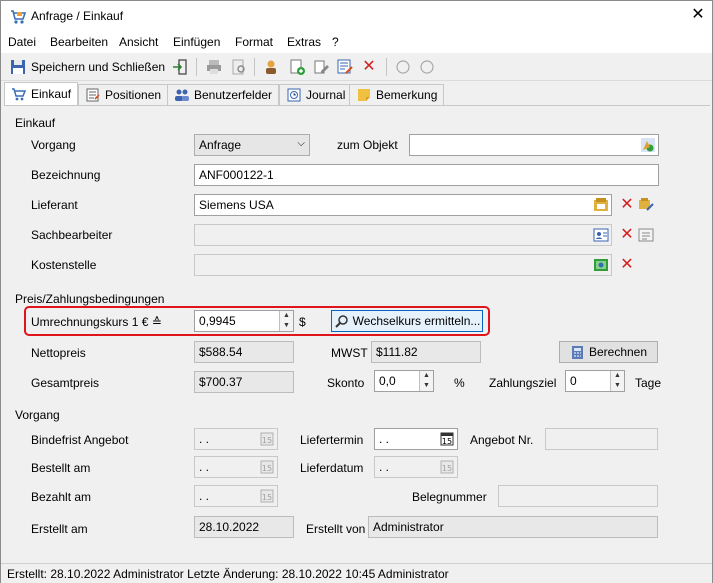 This screenshot has height=583, width=713. Describe the element at coordinates (345, 67) in the screenshot. I see `edit-list-icon` at that location.